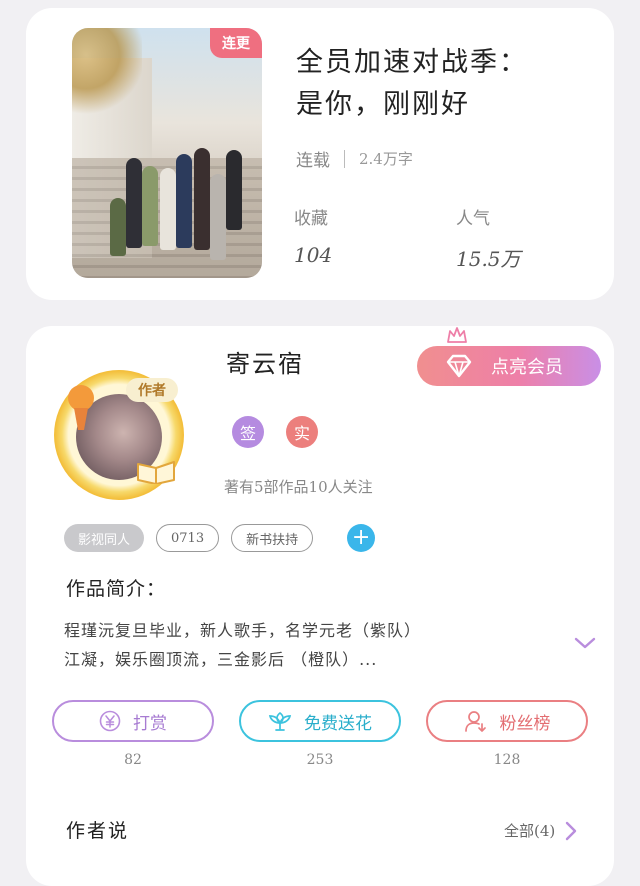 The width and height of the screenshot is (640, 886). I want to click on intro-title: 作品简介：, so click(116, 589).